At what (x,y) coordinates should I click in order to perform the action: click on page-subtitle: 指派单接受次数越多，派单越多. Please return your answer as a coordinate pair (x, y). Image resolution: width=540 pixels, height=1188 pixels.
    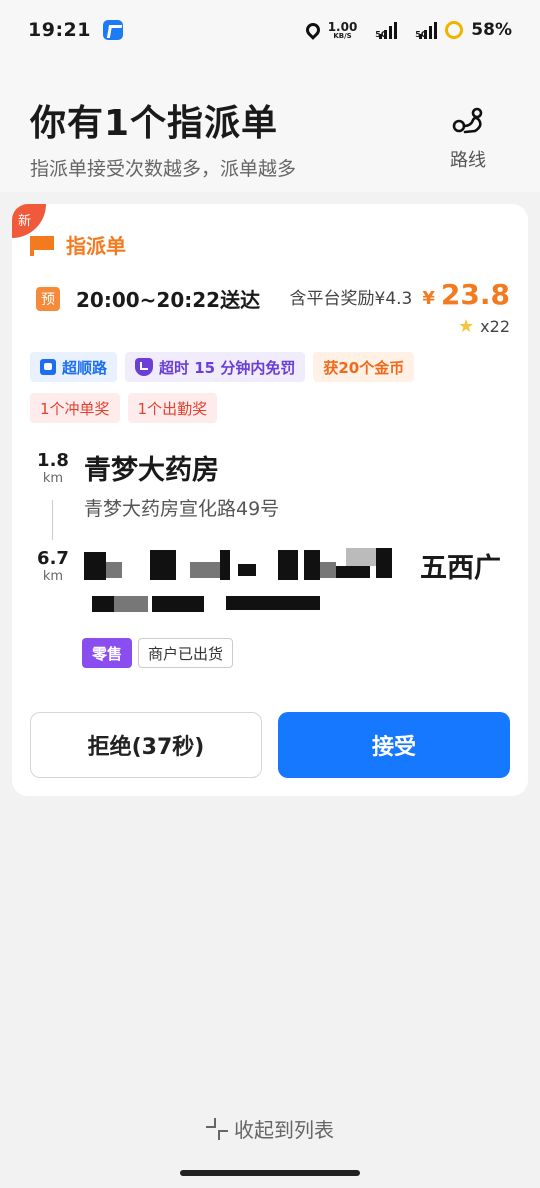
    Looking at the image, I should click on (163, 169).